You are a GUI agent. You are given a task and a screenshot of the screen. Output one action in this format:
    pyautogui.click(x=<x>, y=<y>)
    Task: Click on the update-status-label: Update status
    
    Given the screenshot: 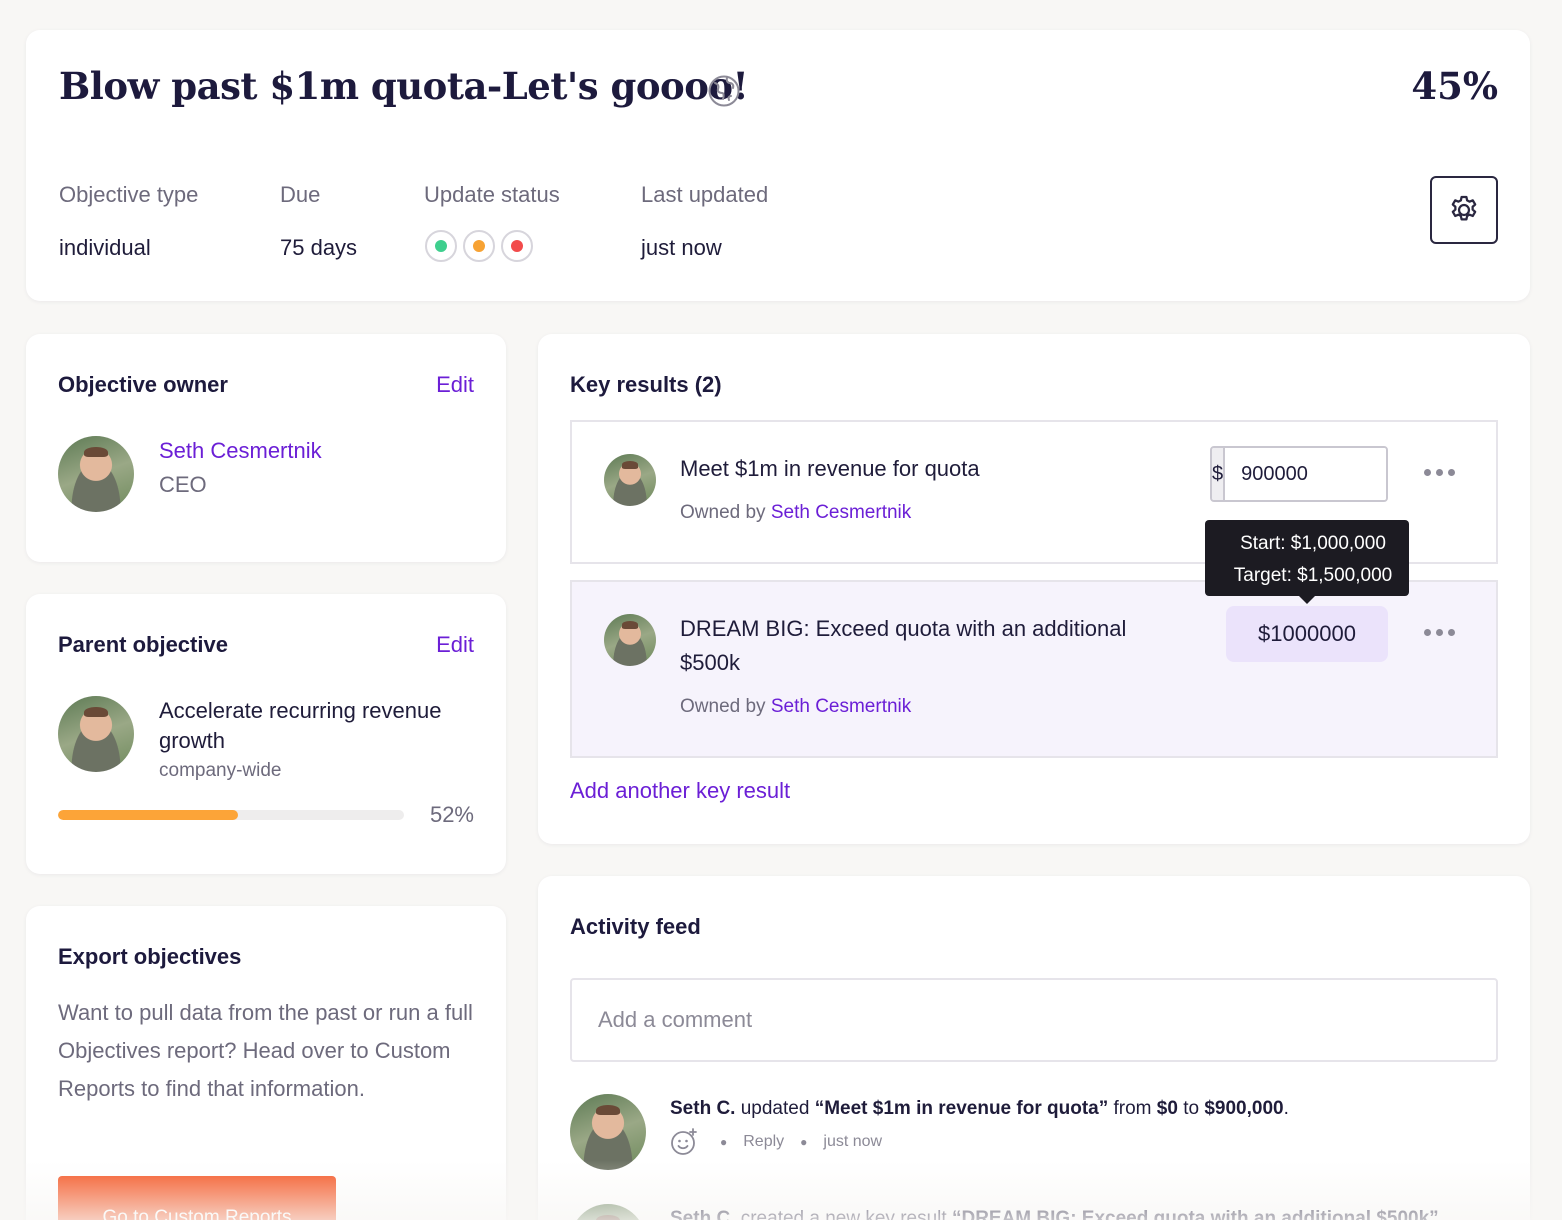 What is the action you would take?
    pyautogui.click(x=492, y=194)
    